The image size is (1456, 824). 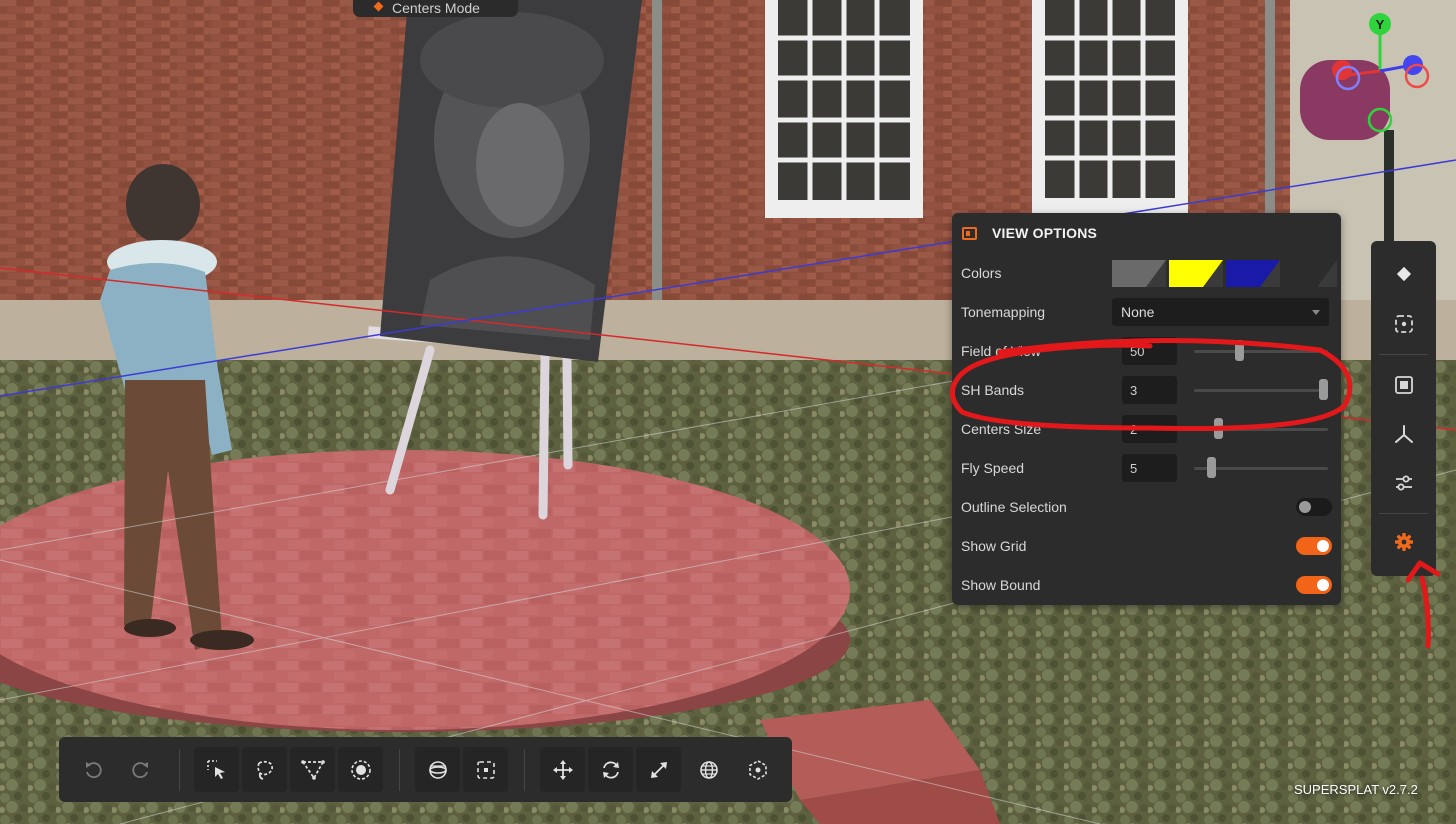 I want to click on gizmo-neg-y-handle, so click(x=1380, y=120).